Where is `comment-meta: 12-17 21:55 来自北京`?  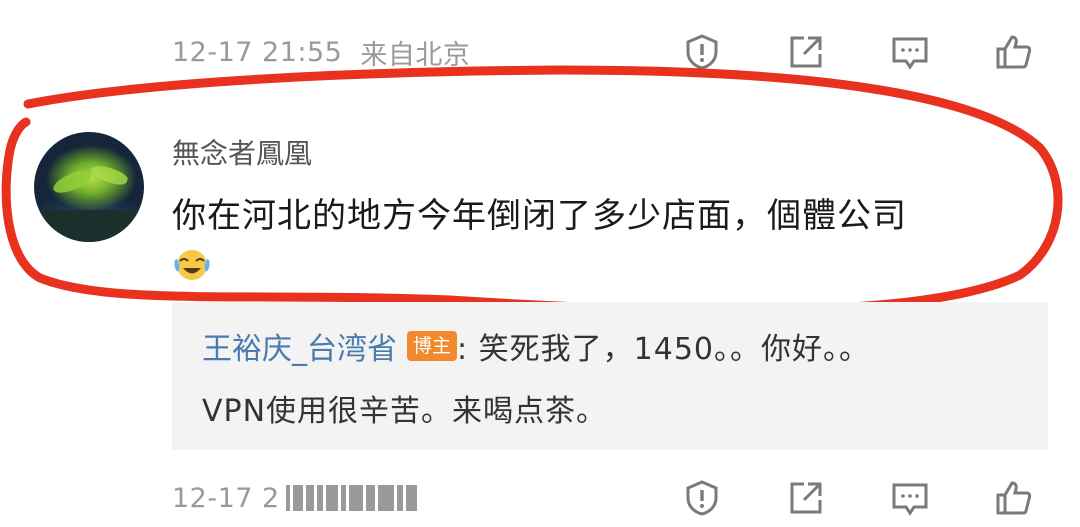
comment-meta: 12-17 21:55 来自北京 is located at coordinates (321, 52).